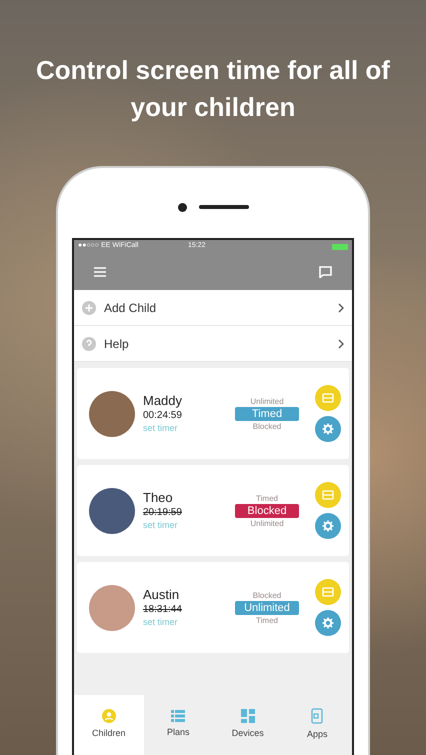 This screenshot has width=426, height=755. I want to click on tab: Apps, so click(317, 725).